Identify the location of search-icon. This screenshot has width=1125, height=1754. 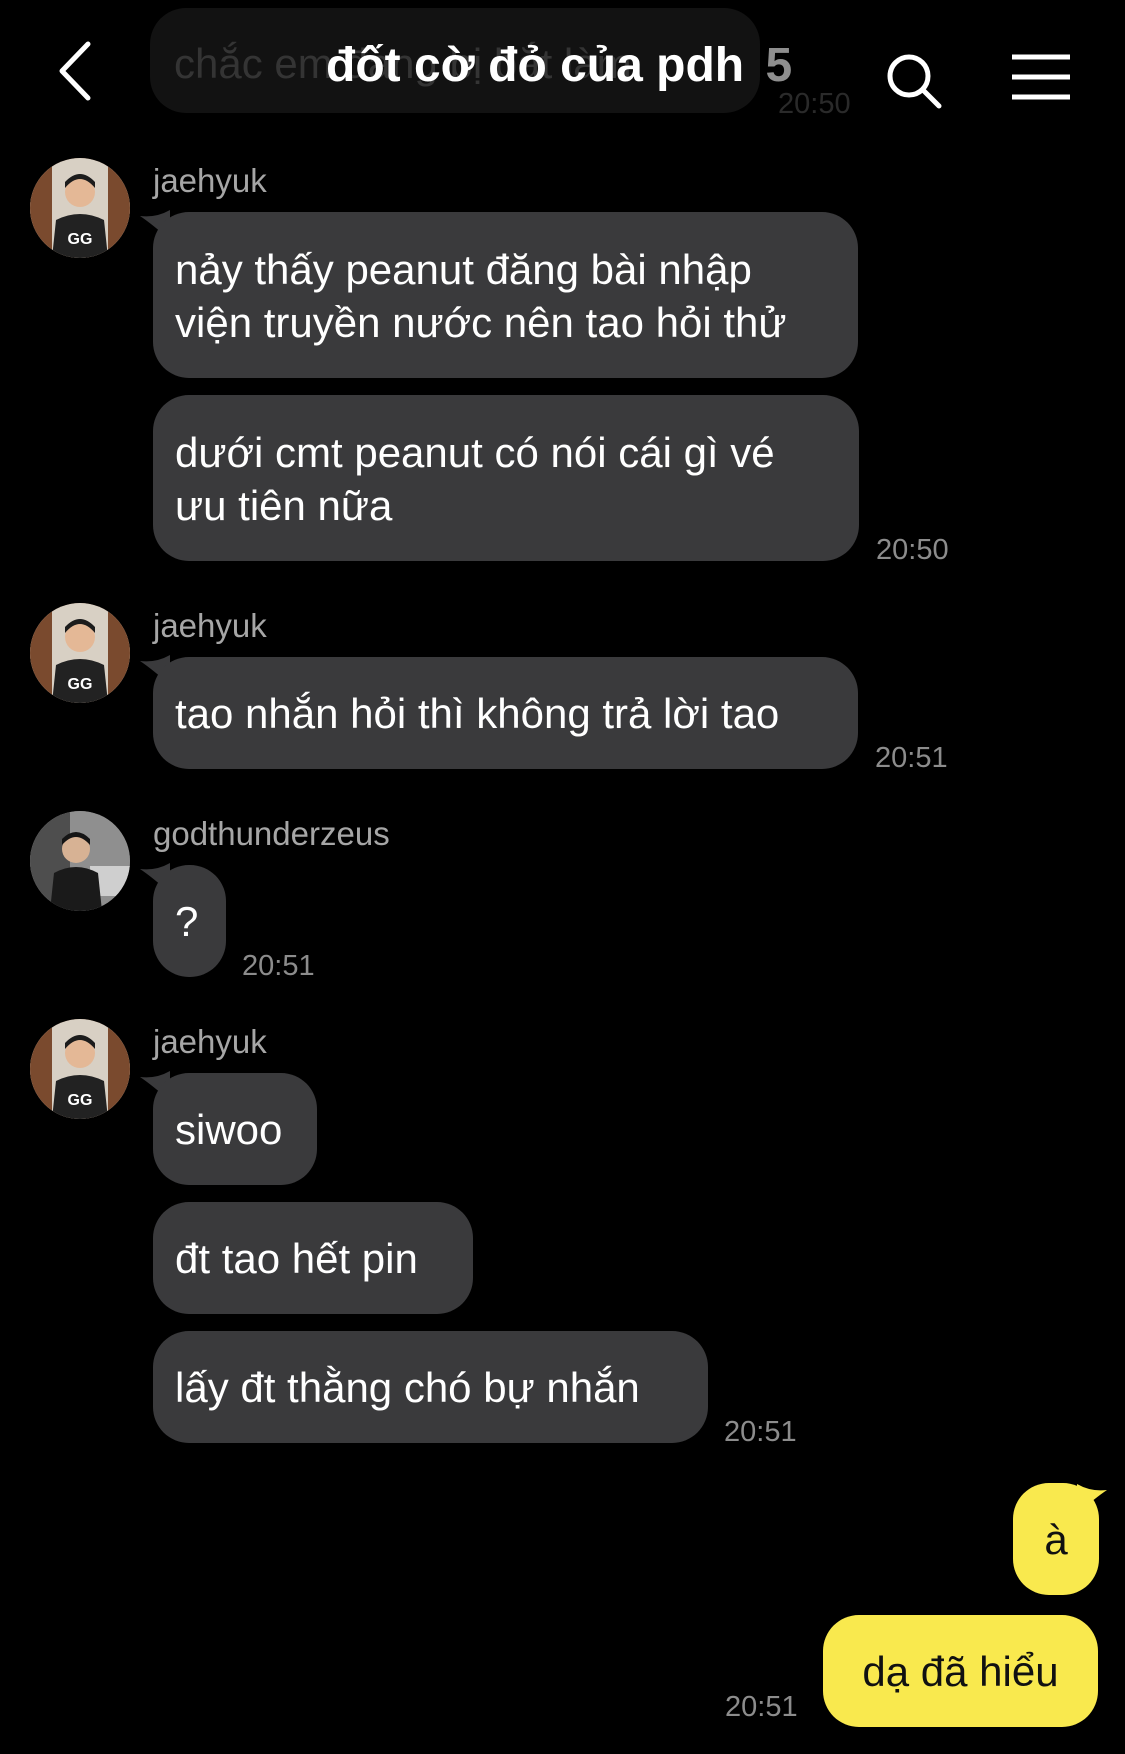
(914, 81).